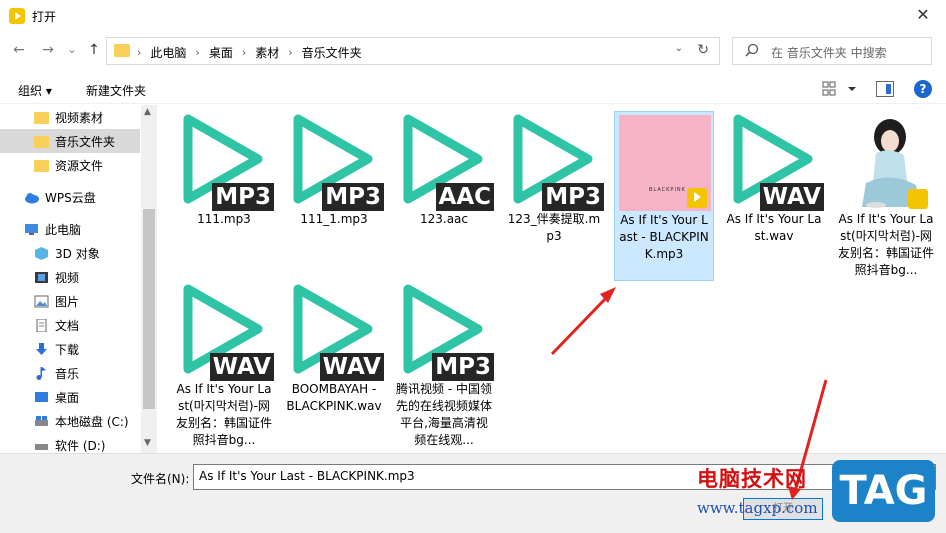 The image size is (946, 533). I want to click on file-item: MP3 111.mp3, so click(224, 169).